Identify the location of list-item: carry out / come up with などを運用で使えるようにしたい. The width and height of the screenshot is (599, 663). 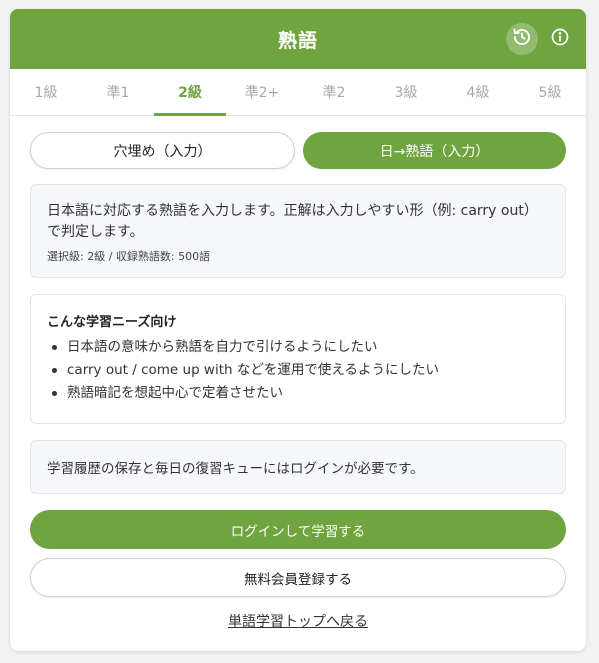
(298, 370).